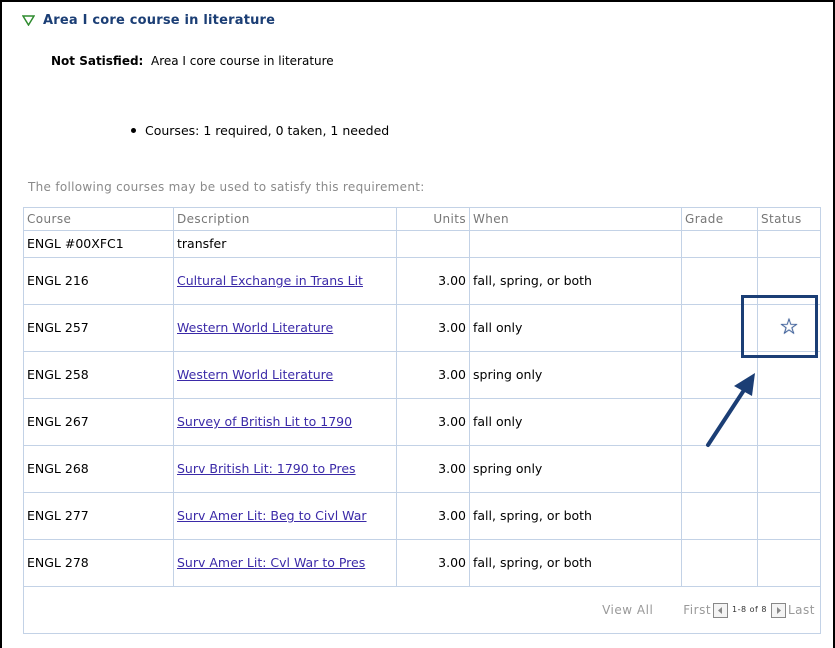  What do you see at coordinates (801, 610) in the screenshot?
I see `last-link: Last` at bounding box center [801, 610].